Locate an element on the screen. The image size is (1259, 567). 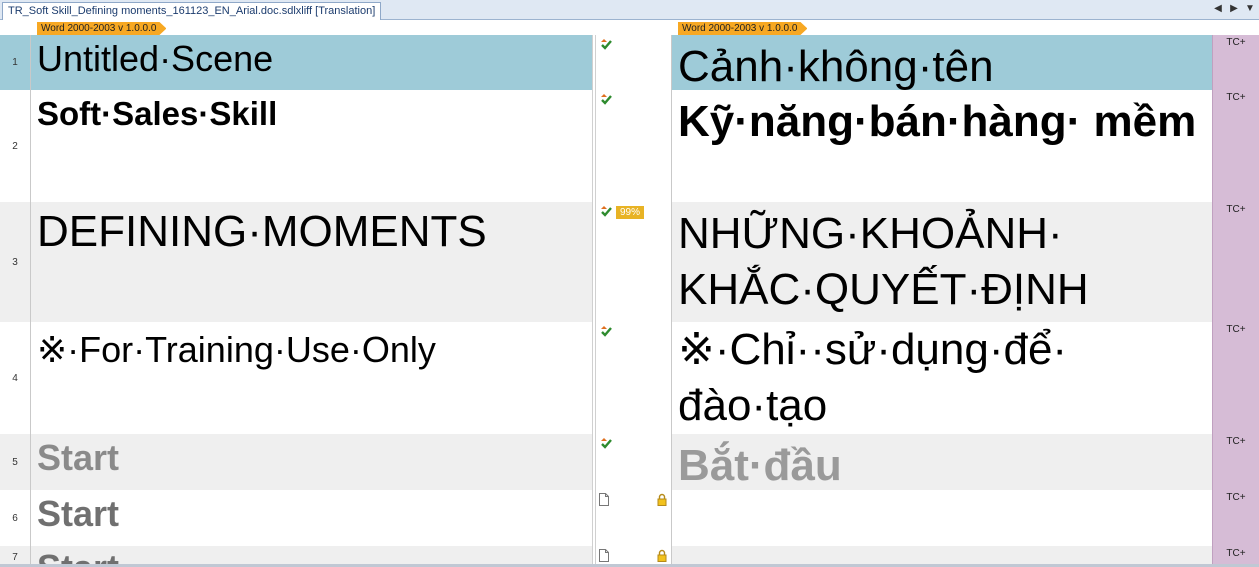
tab-scroll-right-icon: ▶ is located at coordinates (1234, 8).